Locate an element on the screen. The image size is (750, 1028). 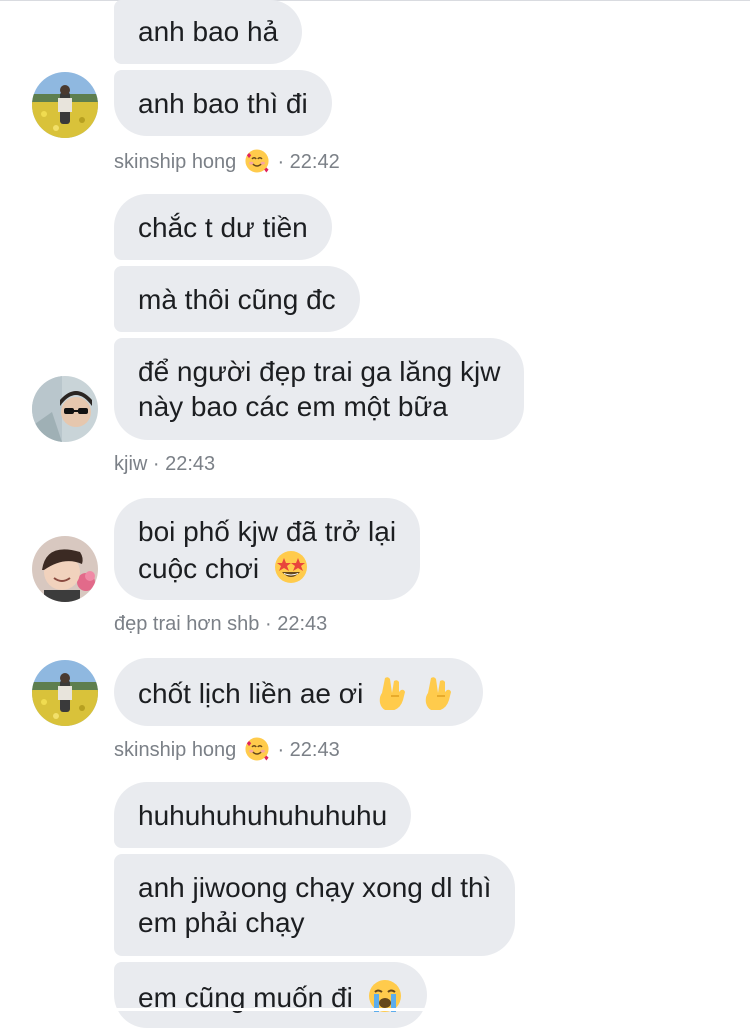
message-text-line: anh jiwoong chạy xong dl thì is located at coordinates (315, 887).